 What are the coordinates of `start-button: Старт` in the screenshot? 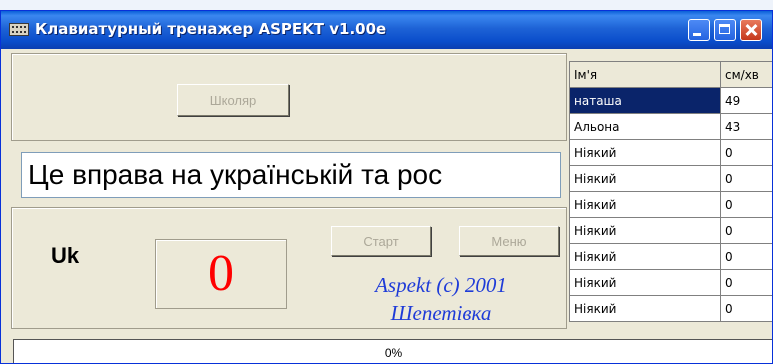 It's located at (381, 241).